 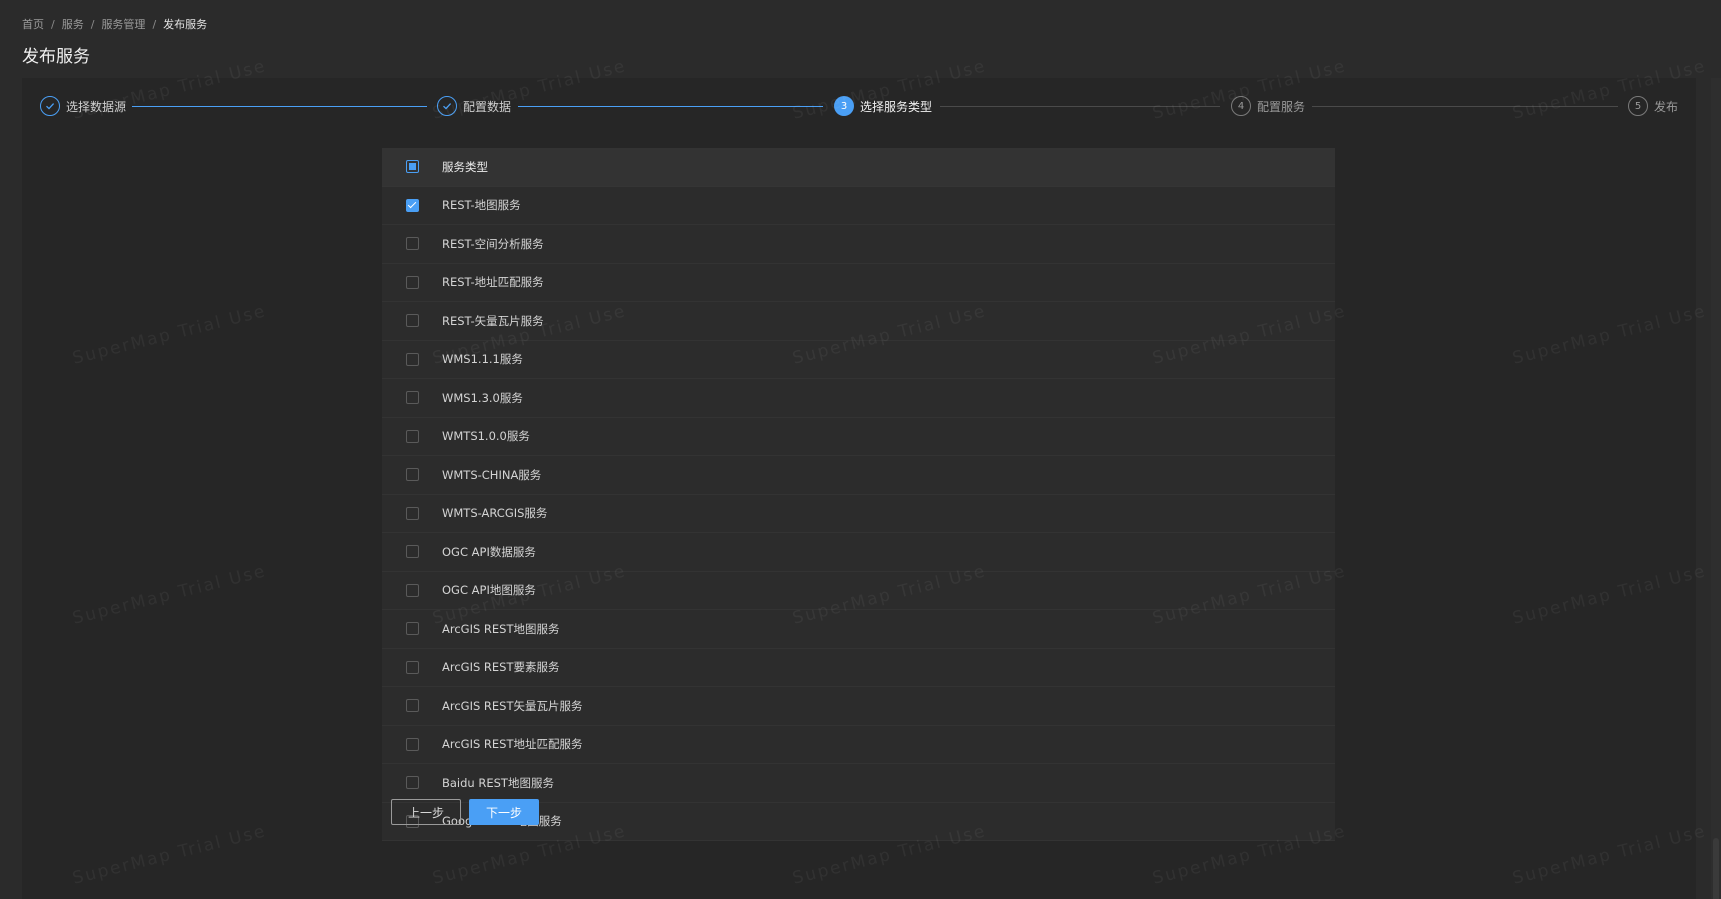 I want to click on service-type-label: ArcGIS REST地图服务, so click(x=501, y=628).